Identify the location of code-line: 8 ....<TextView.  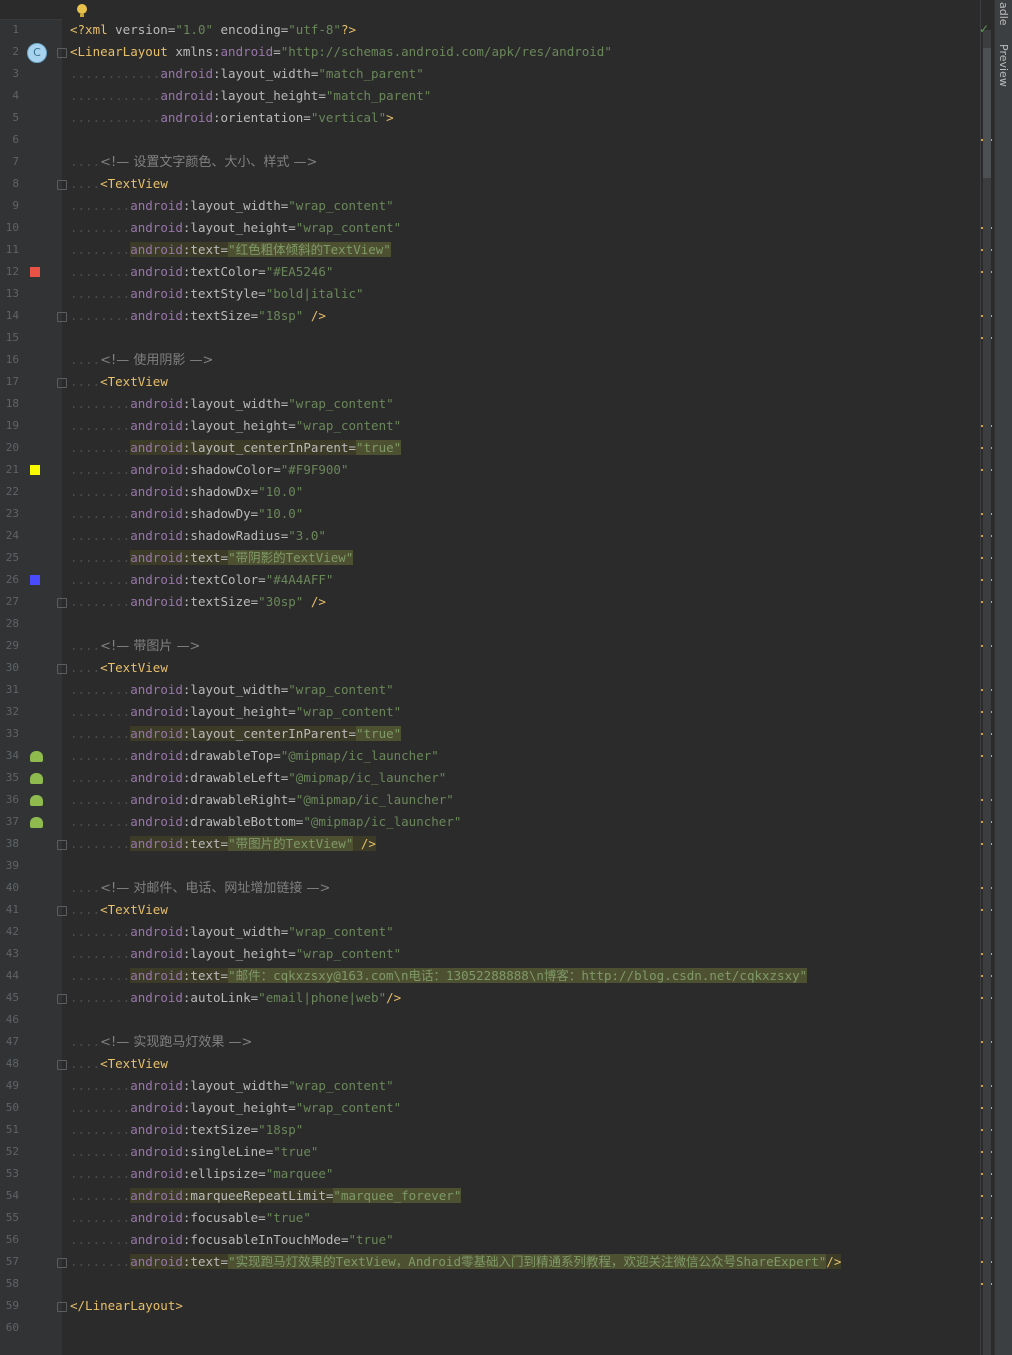
(506, 184).